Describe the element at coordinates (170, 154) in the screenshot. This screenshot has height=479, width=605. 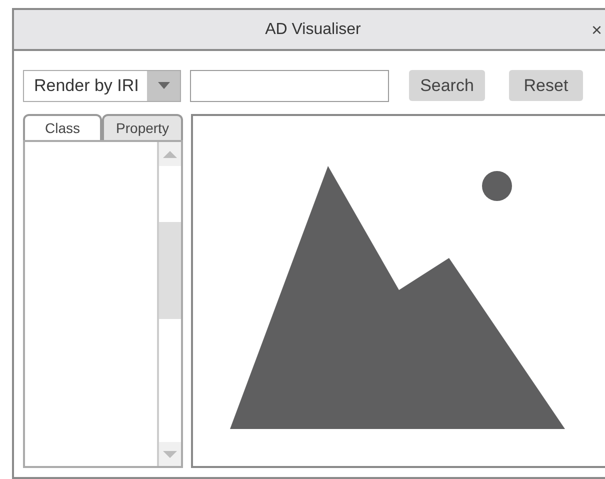
I see `scroll-up-icon` at that location.